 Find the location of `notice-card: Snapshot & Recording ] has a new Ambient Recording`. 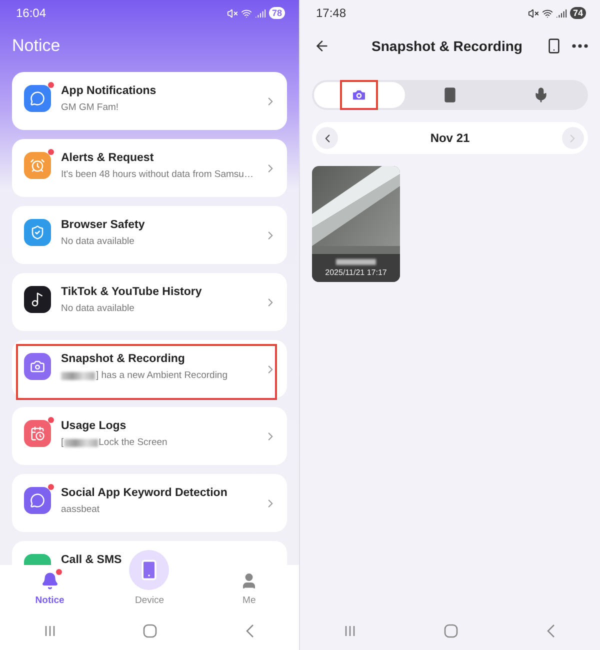

notice-card: Snapshot & Recording ] has a new Ambient Recording is located at coordinates (149, 369).